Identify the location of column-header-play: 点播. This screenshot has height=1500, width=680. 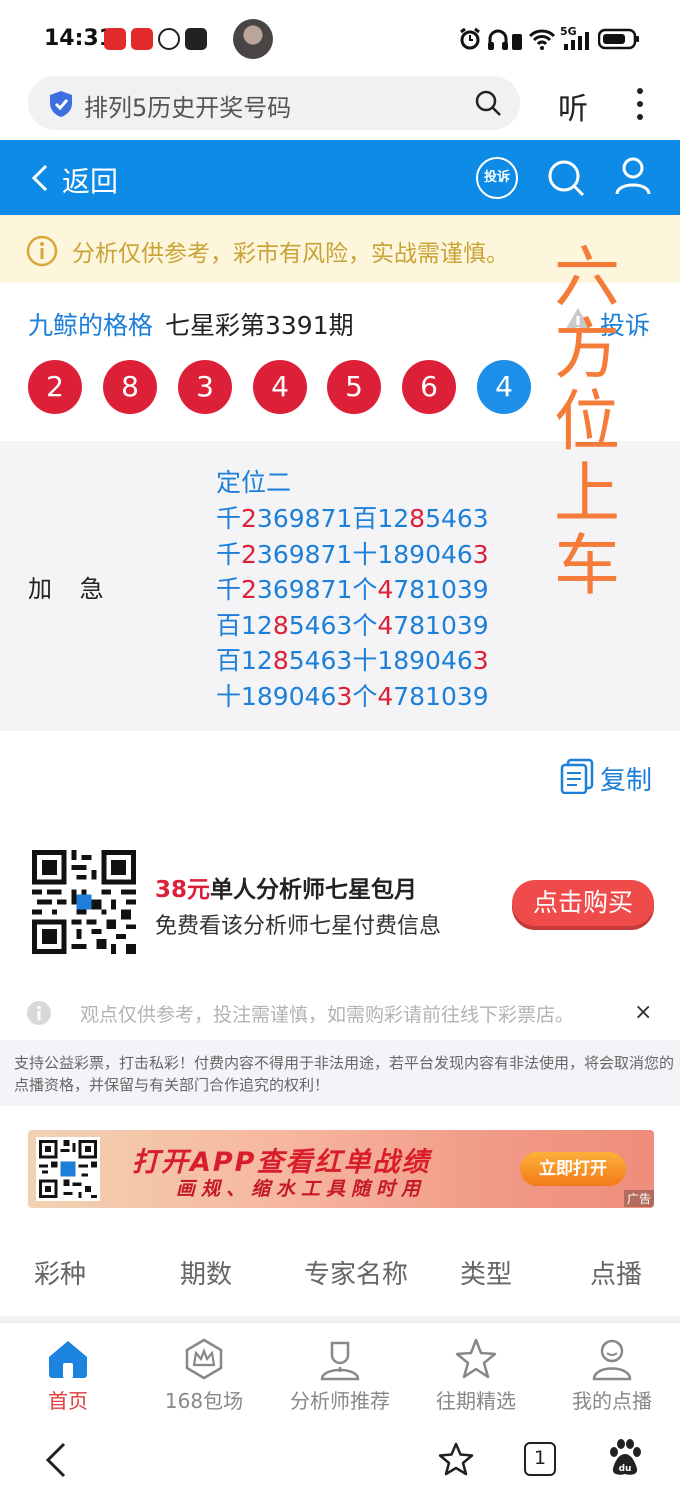
(616, 1275).